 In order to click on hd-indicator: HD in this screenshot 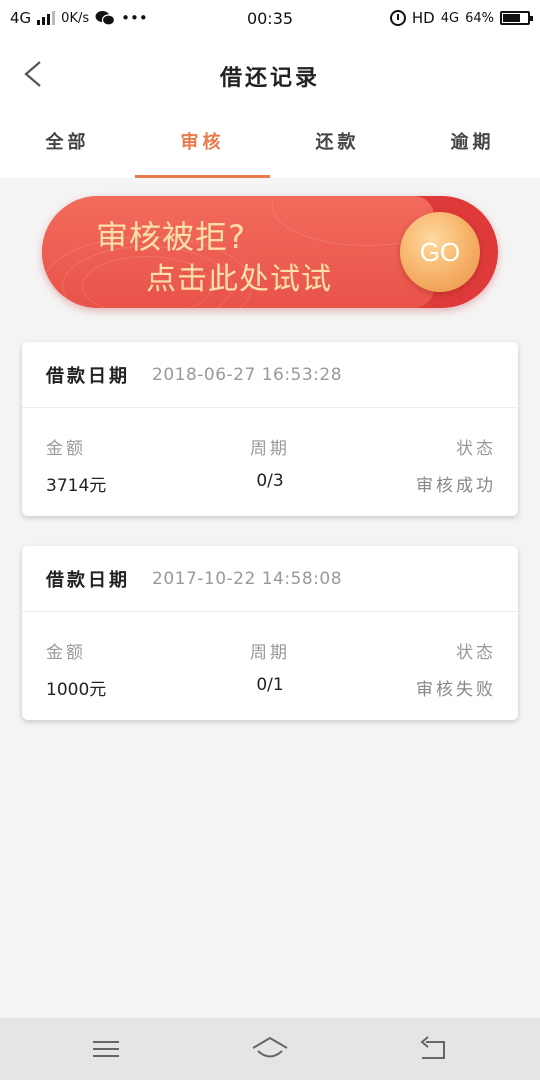, I will do `click(423, 18)`.